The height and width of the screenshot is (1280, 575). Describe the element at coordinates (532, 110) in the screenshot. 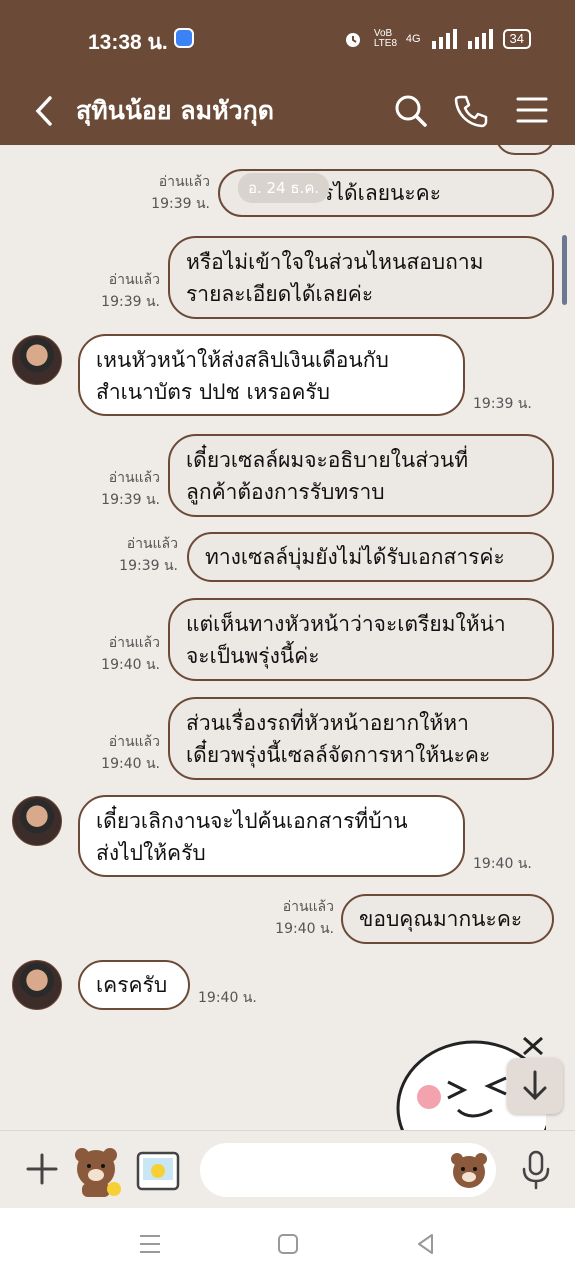

I see `menu-icon` at that location.